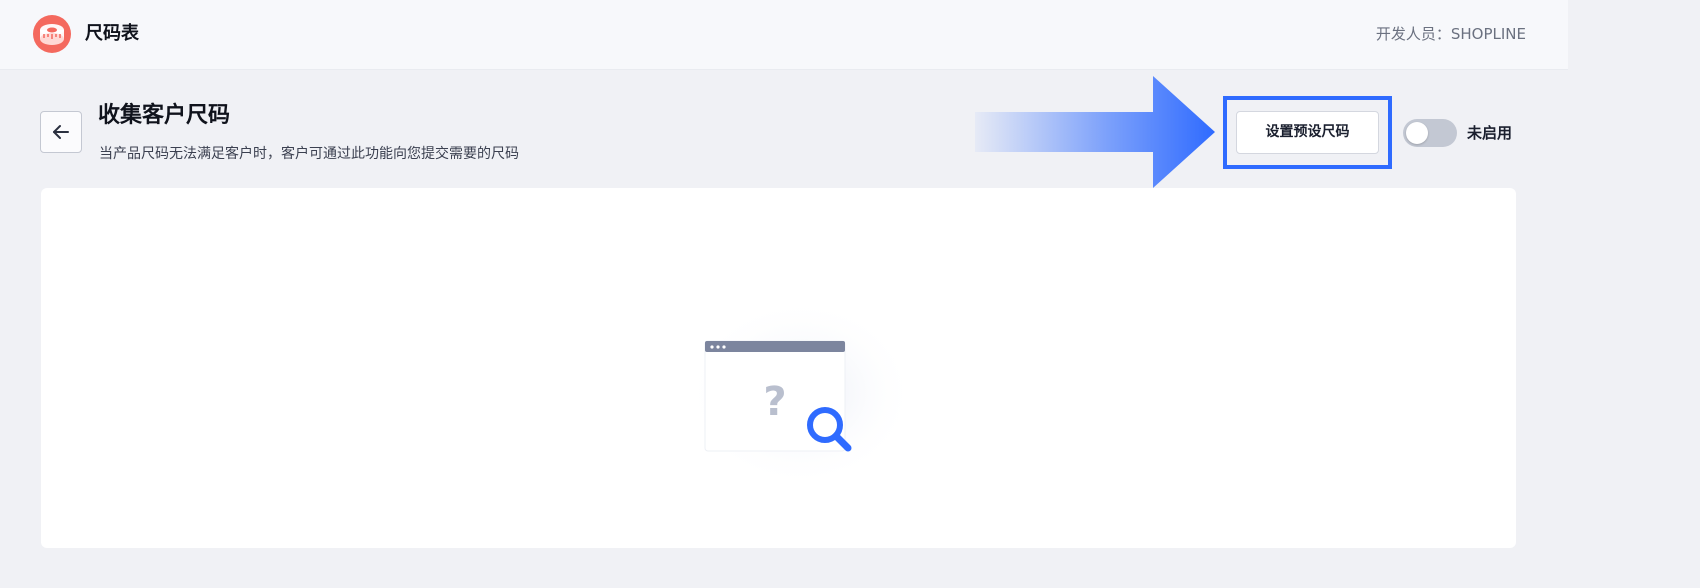 The image size is (1700, 588). I want to click on developer-info: 开发人员：SHOPLINE, so click(1450, 34).